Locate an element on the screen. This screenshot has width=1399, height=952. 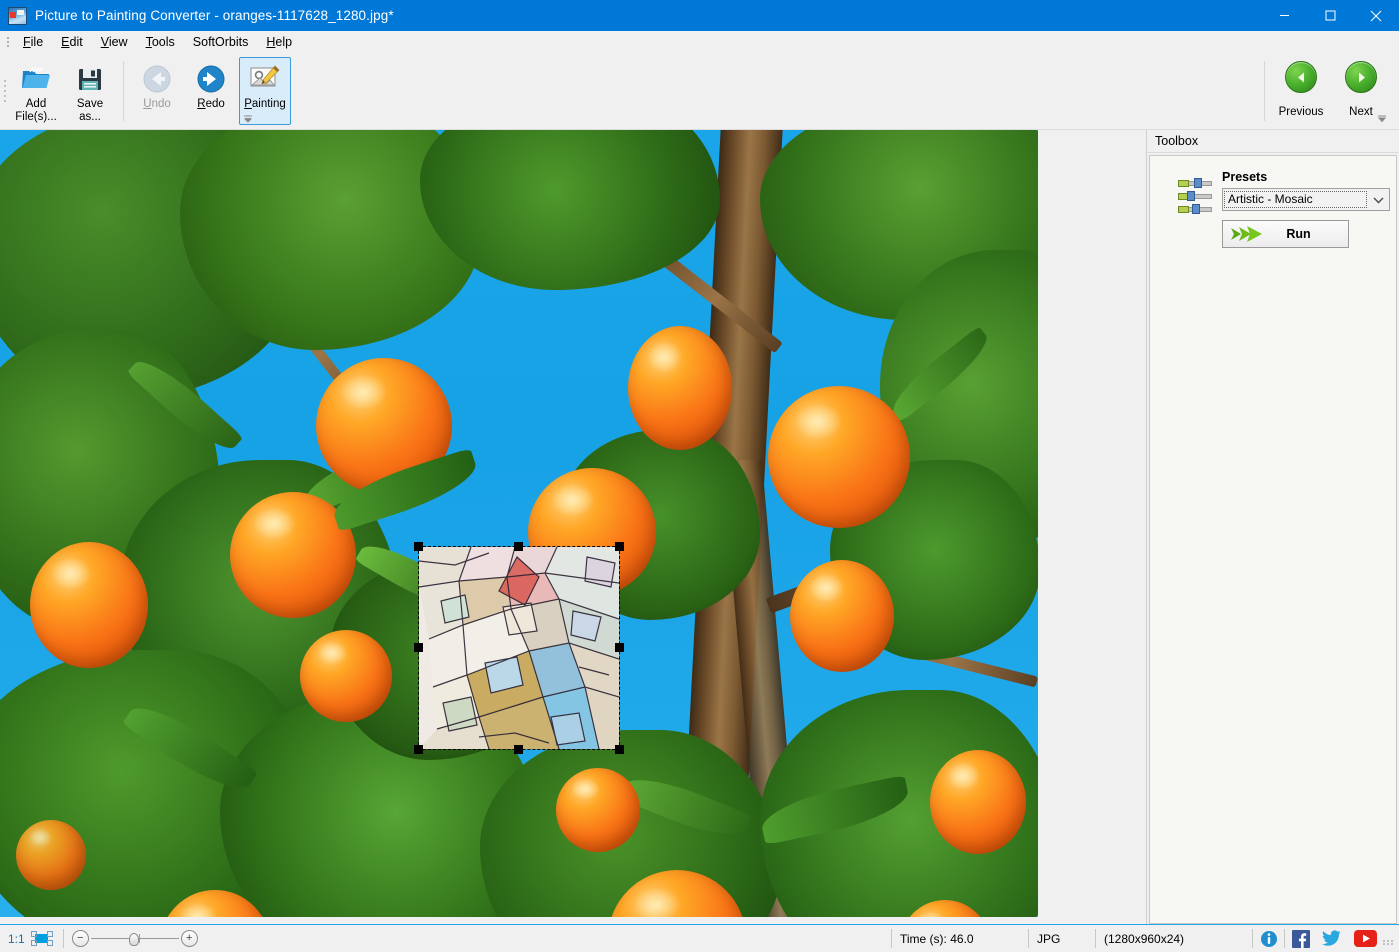
menu-softorbits: SoftOrbits is located at coordinates (221, 42).